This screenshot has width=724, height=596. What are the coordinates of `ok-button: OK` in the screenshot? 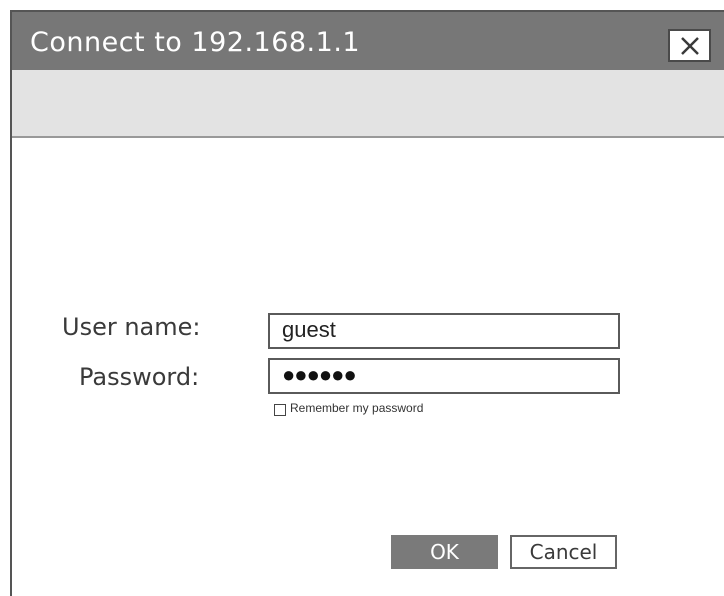 It's located at (444, 552).